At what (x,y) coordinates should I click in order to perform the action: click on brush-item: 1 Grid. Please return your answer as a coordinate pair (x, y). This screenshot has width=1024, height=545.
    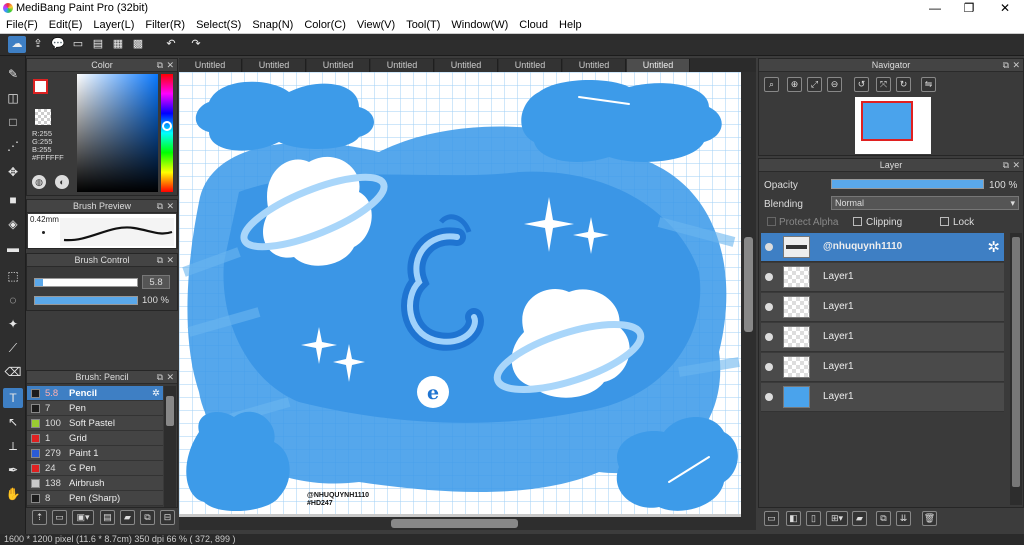
    Looking at the image, I should click on (95, 438).